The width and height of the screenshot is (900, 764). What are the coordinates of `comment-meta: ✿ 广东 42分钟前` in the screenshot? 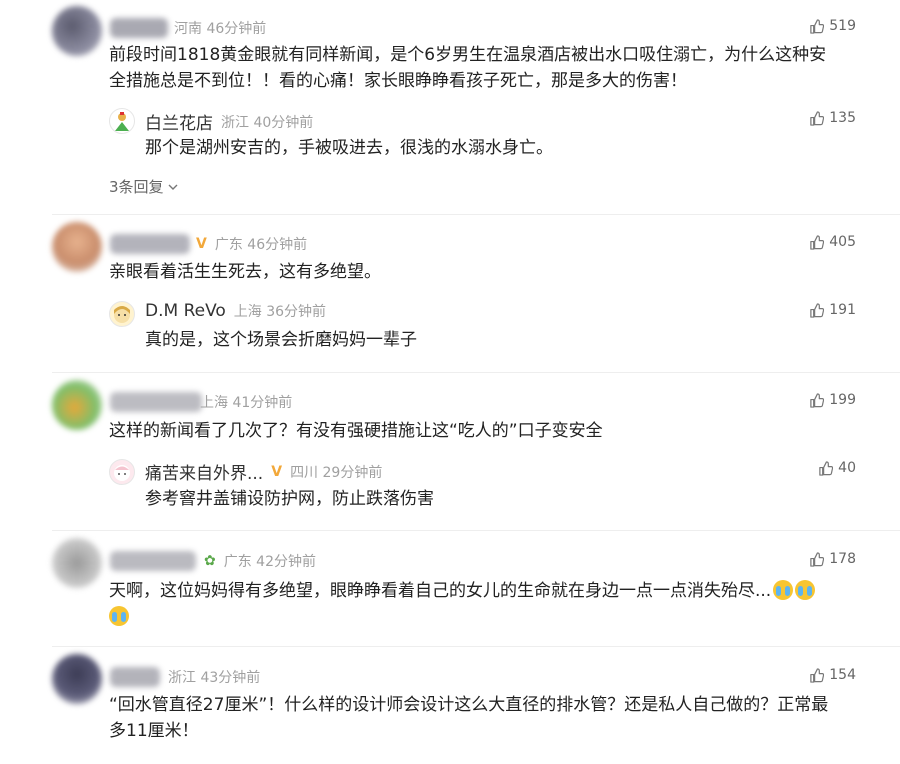 It's located at (260, 561).